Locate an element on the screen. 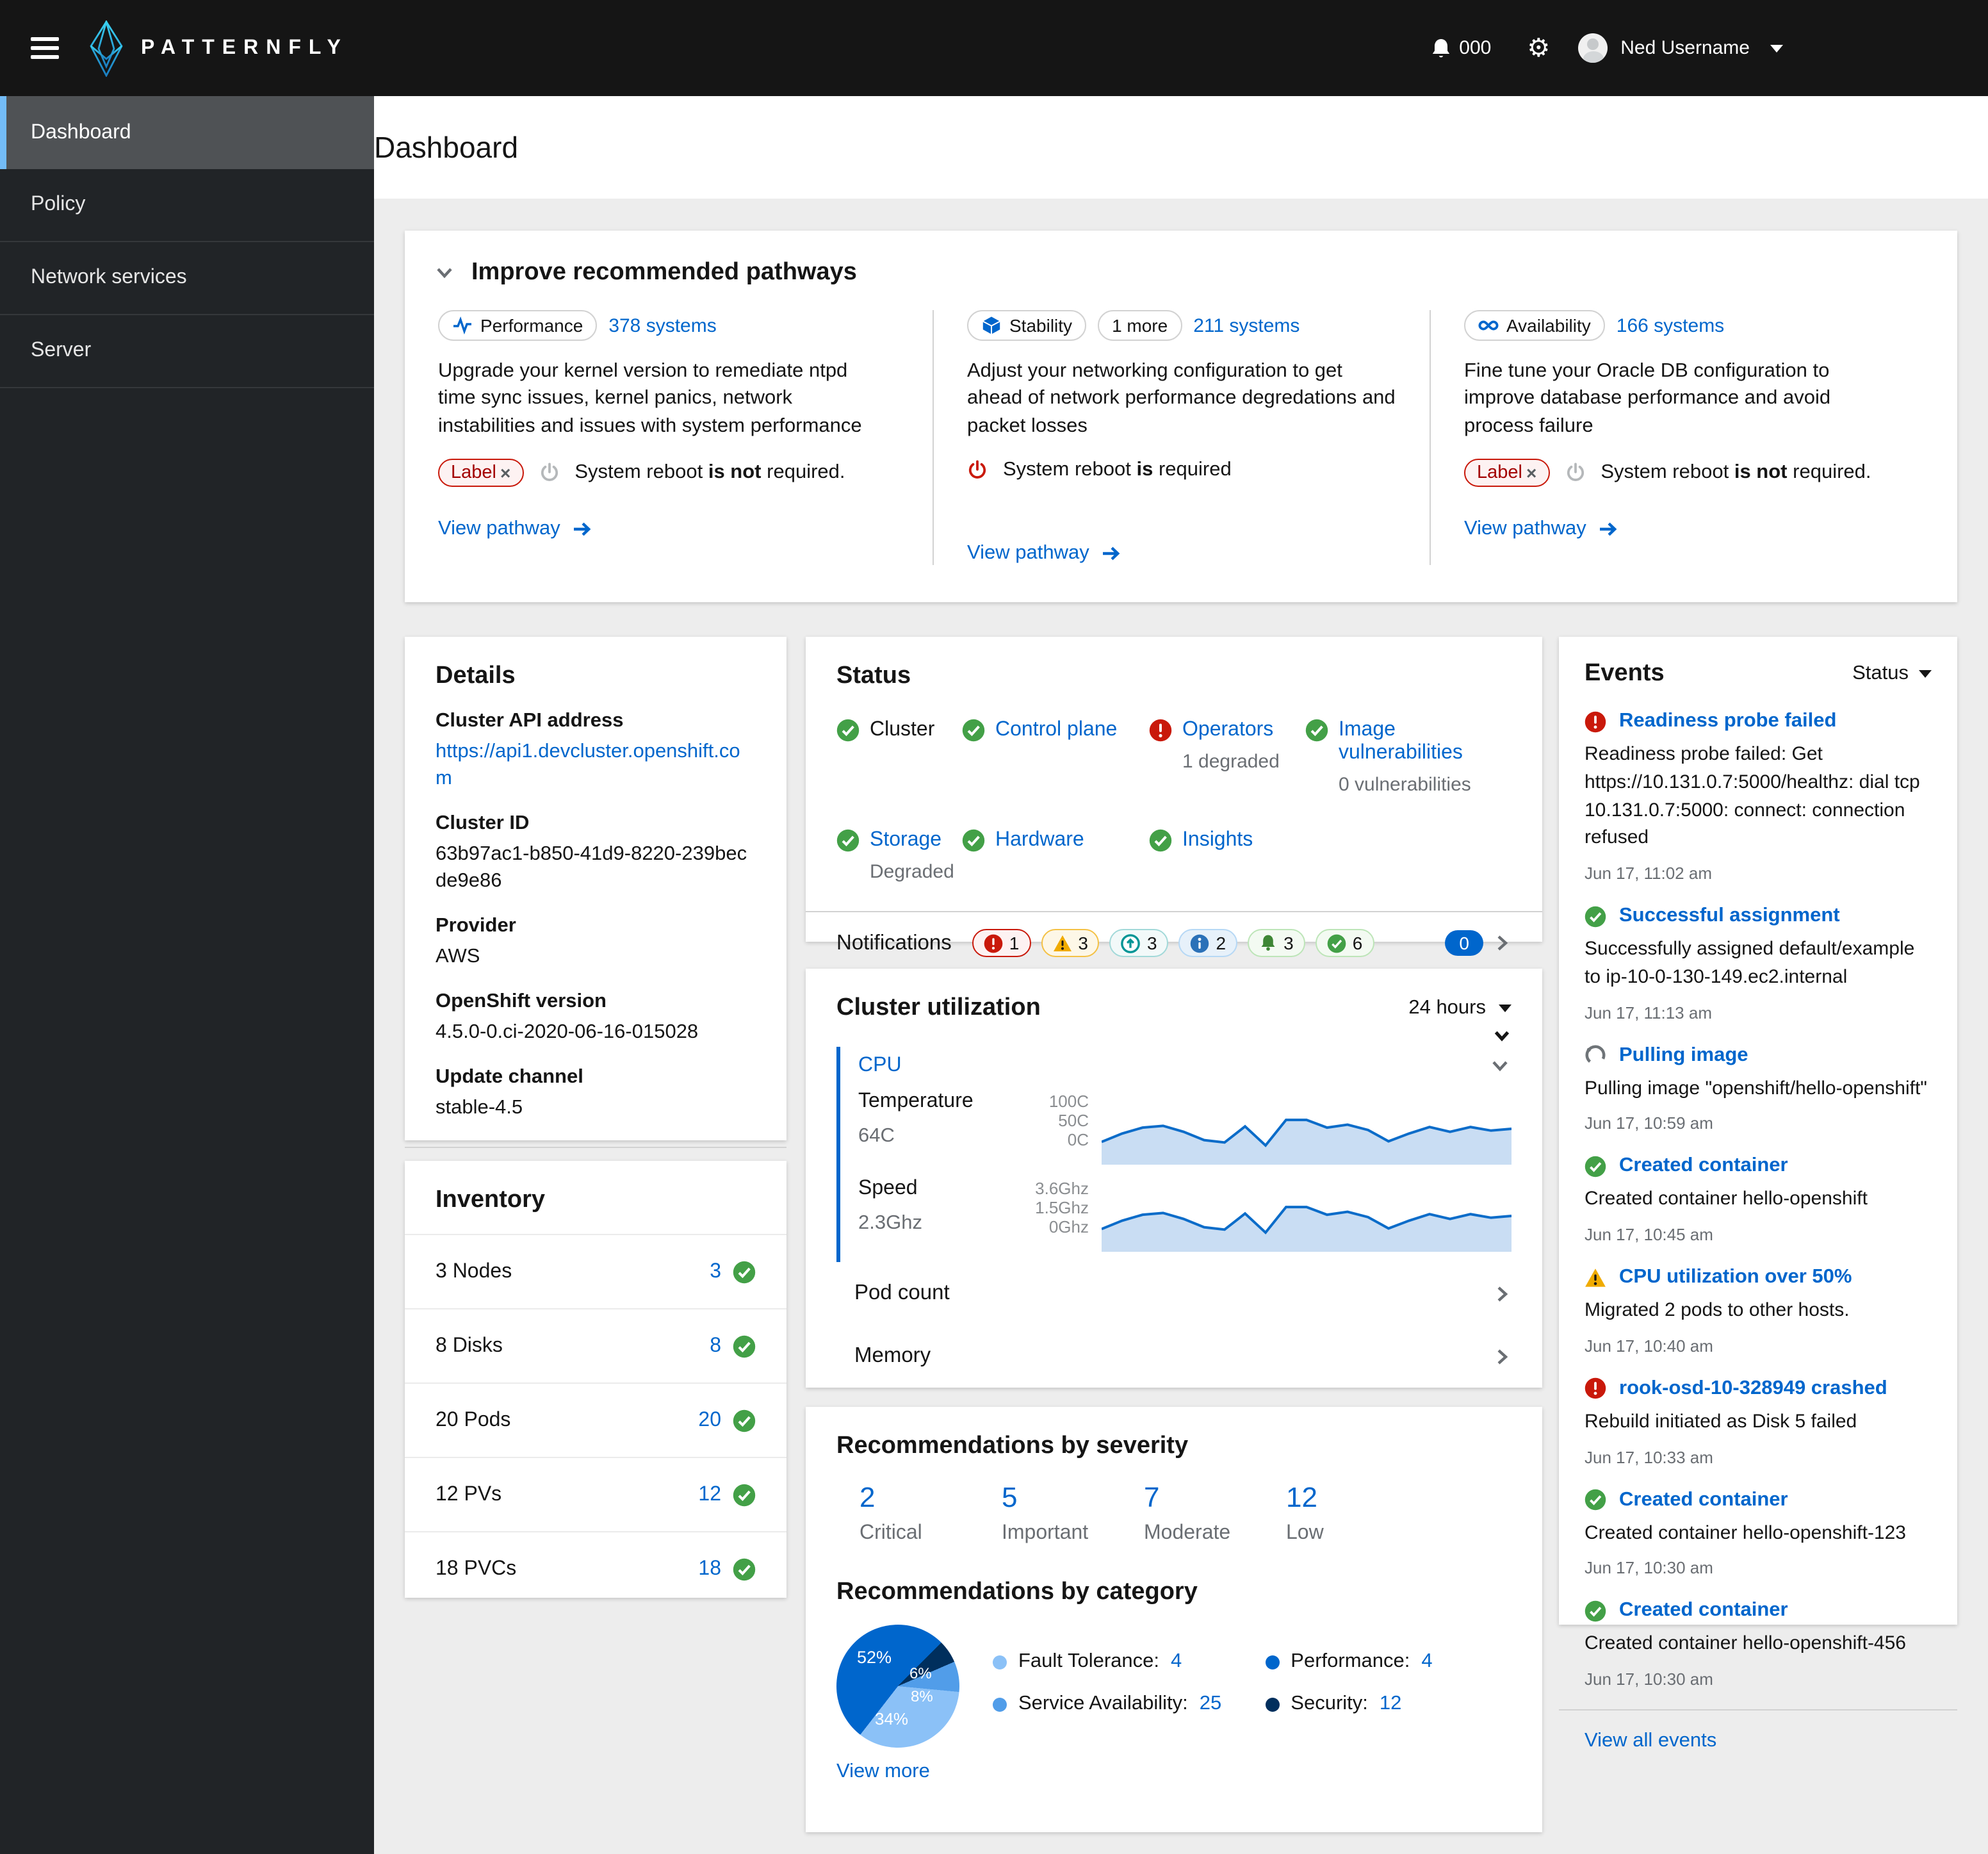 The image size is (1988, 1854). time-range-value: 24 hours is located at coordinates (1447, 1008).